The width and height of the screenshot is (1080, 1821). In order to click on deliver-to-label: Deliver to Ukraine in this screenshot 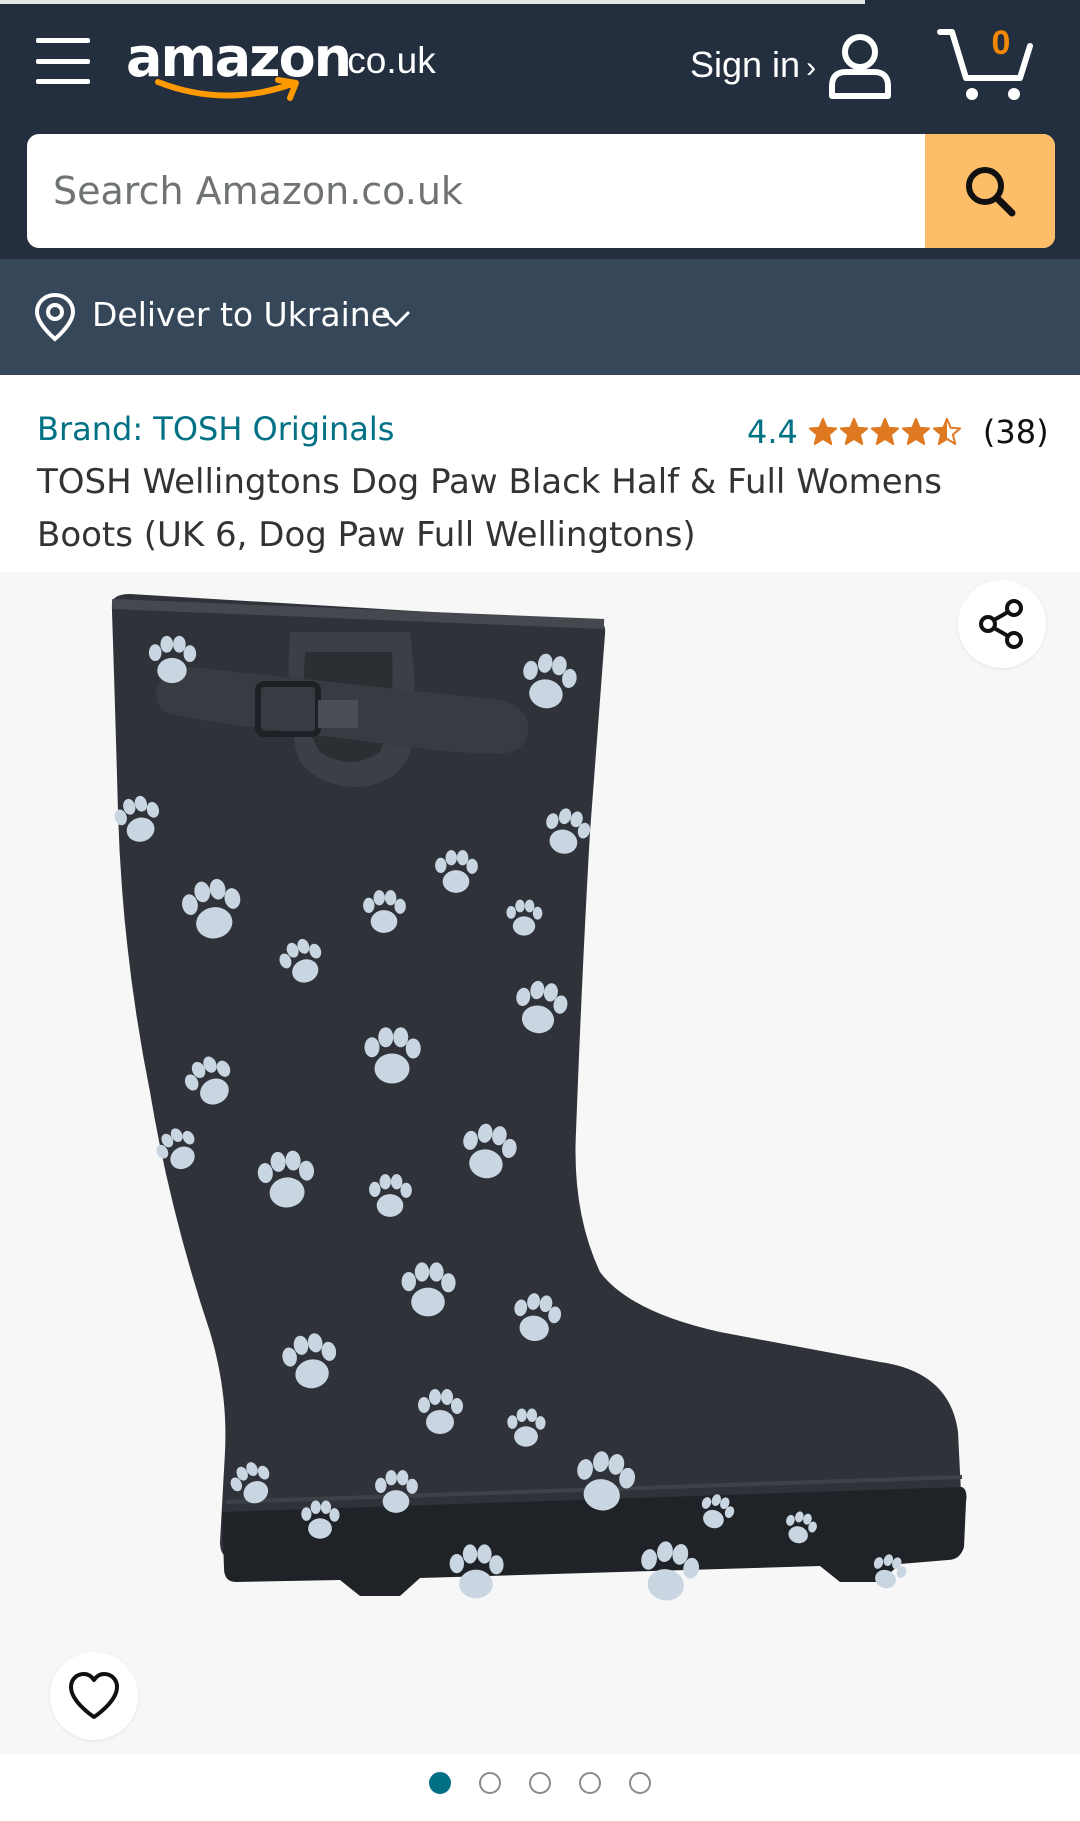, I will do `click(241, 314)`.